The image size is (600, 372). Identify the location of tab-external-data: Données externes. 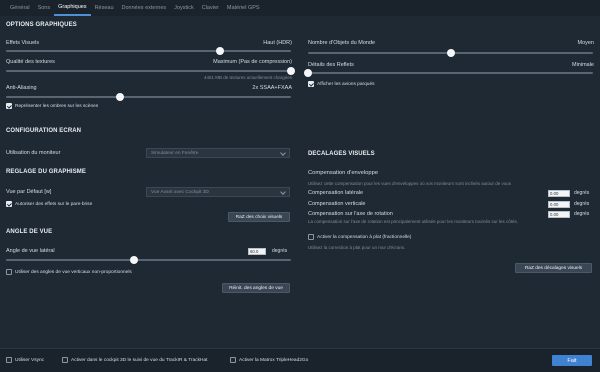
(144, 9).